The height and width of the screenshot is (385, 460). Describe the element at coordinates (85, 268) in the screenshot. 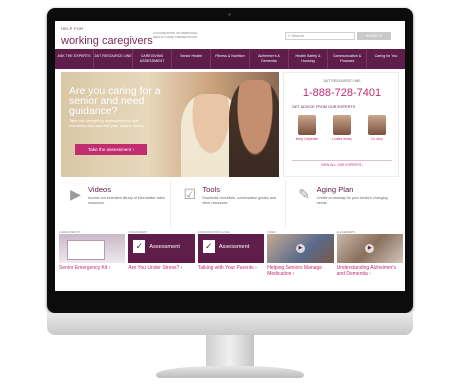

I see `card-title: Senior Emergency Kit ›` at that location.